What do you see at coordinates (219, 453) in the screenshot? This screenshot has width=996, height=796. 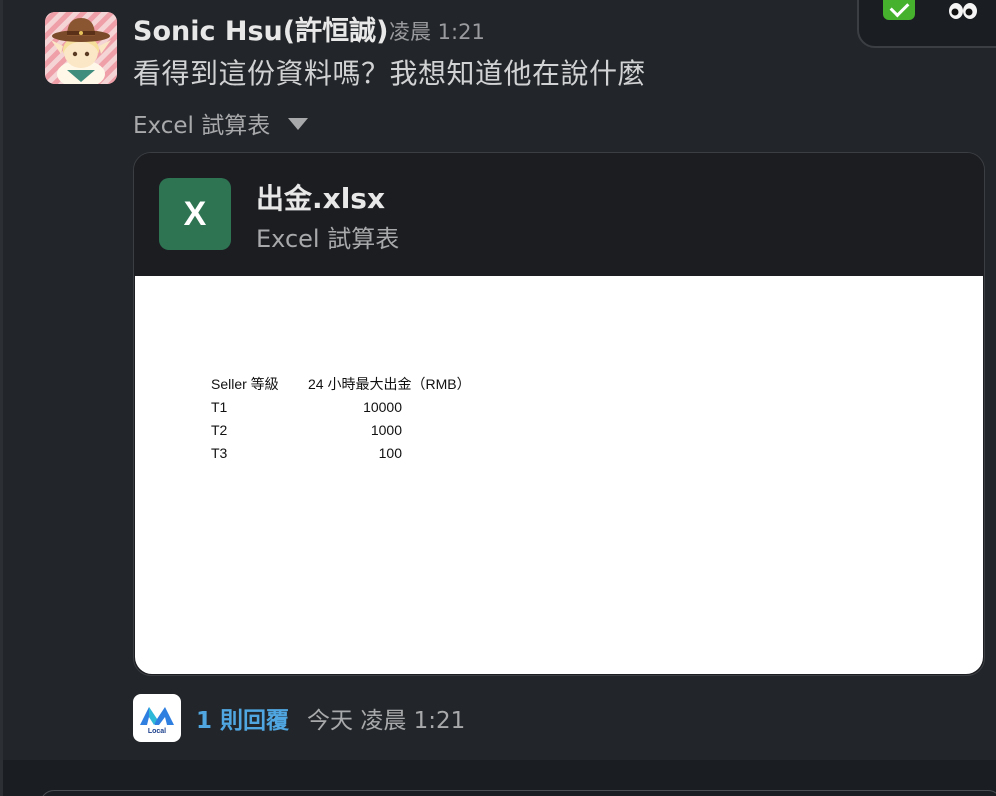 I see `table-cell: T3` at bounding box center [219, 453].